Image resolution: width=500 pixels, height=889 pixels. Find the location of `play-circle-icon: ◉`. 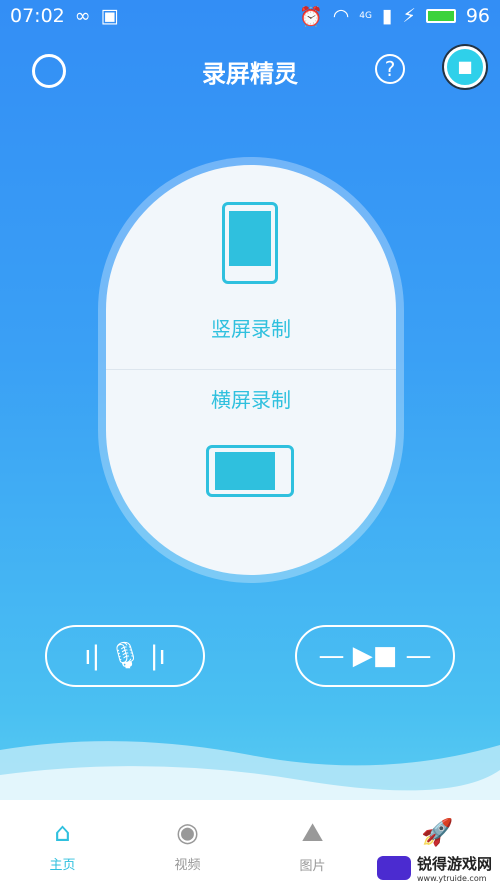

play-circle-icon: ◉ is located at coordinates (187, 833).